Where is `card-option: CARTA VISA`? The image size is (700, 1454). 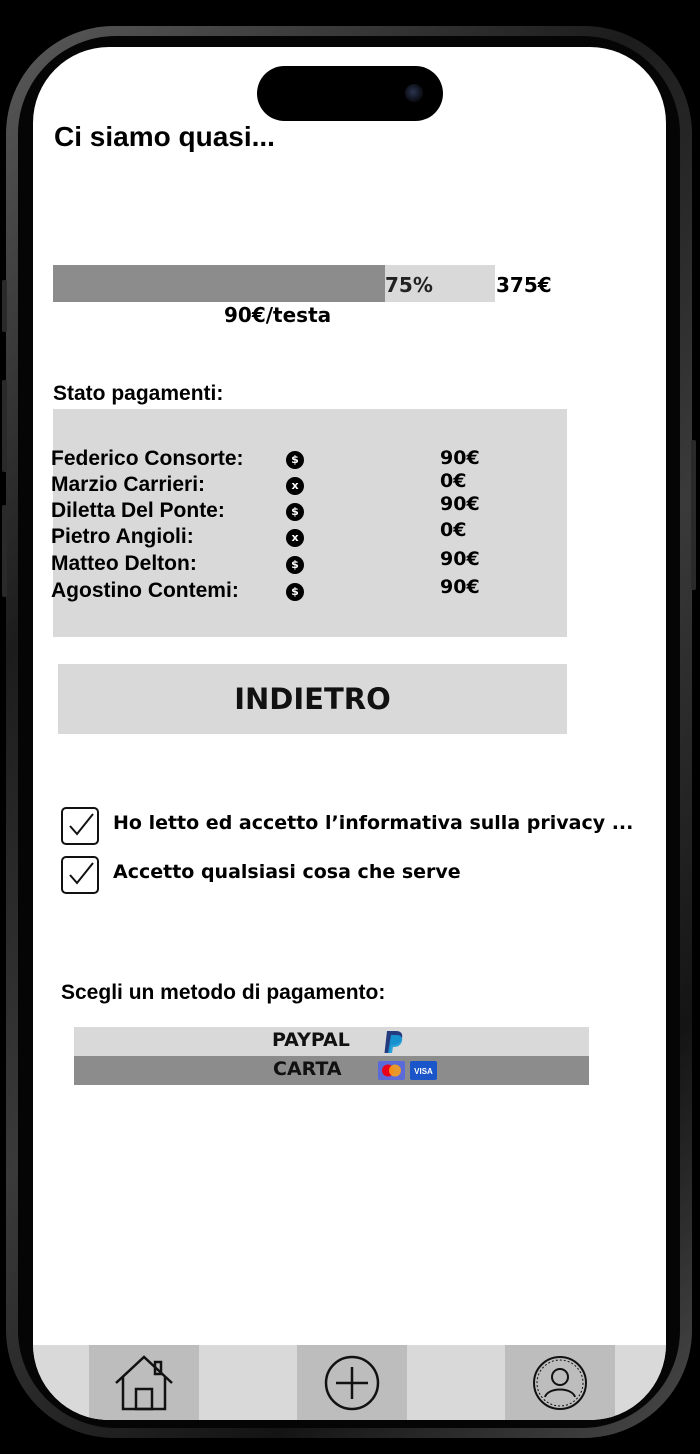 card-option: CARTA VISA is located at coordinates (331, 1070).